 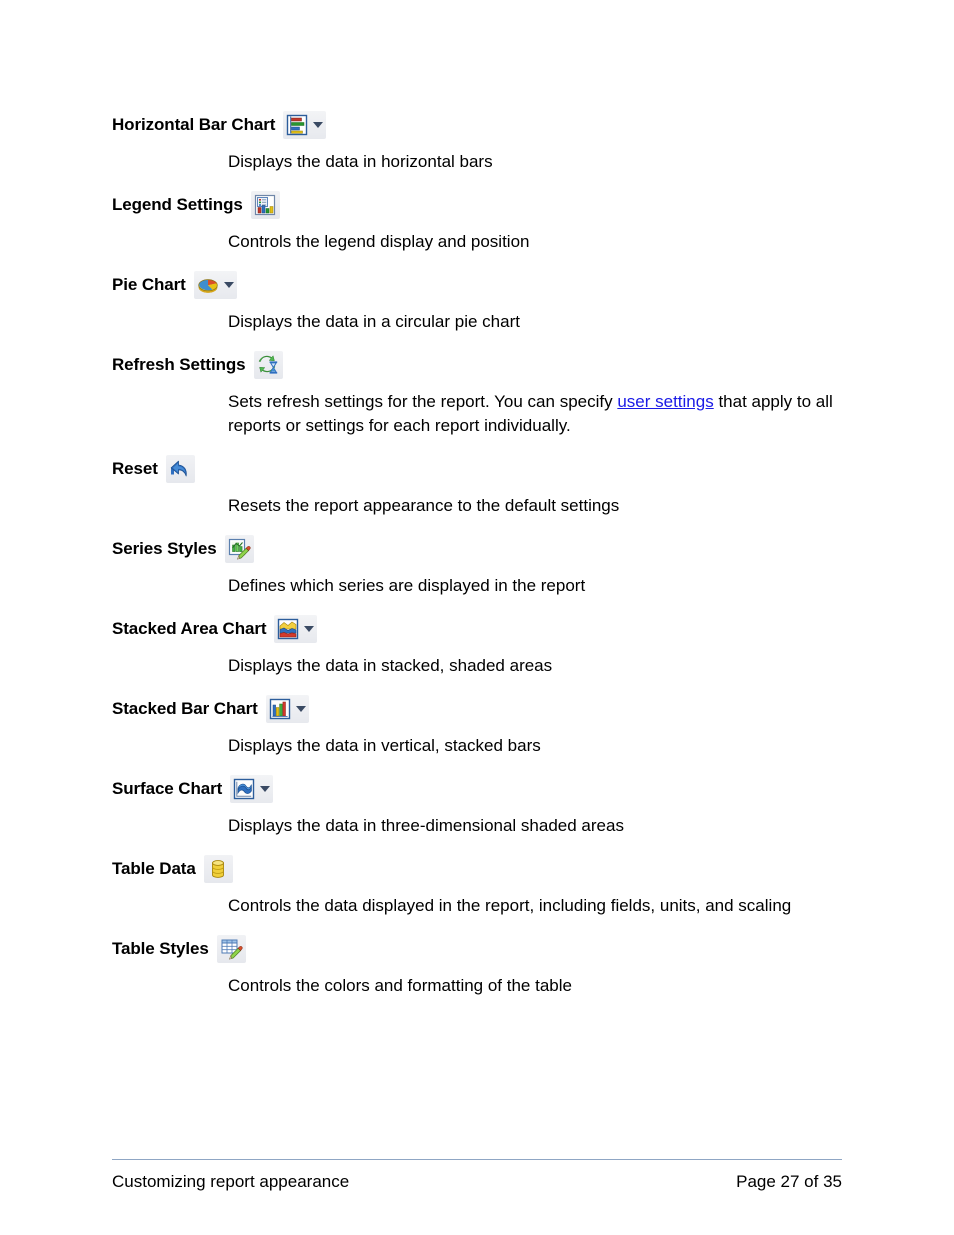 I want to click on series-styles-icon, so click(x=239, y=549).